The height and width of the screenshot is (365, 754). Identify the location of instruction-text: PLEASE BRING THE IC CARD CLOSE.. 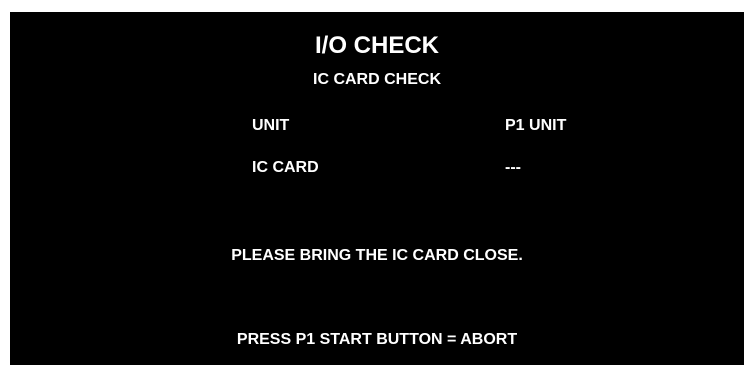
(377, 255).